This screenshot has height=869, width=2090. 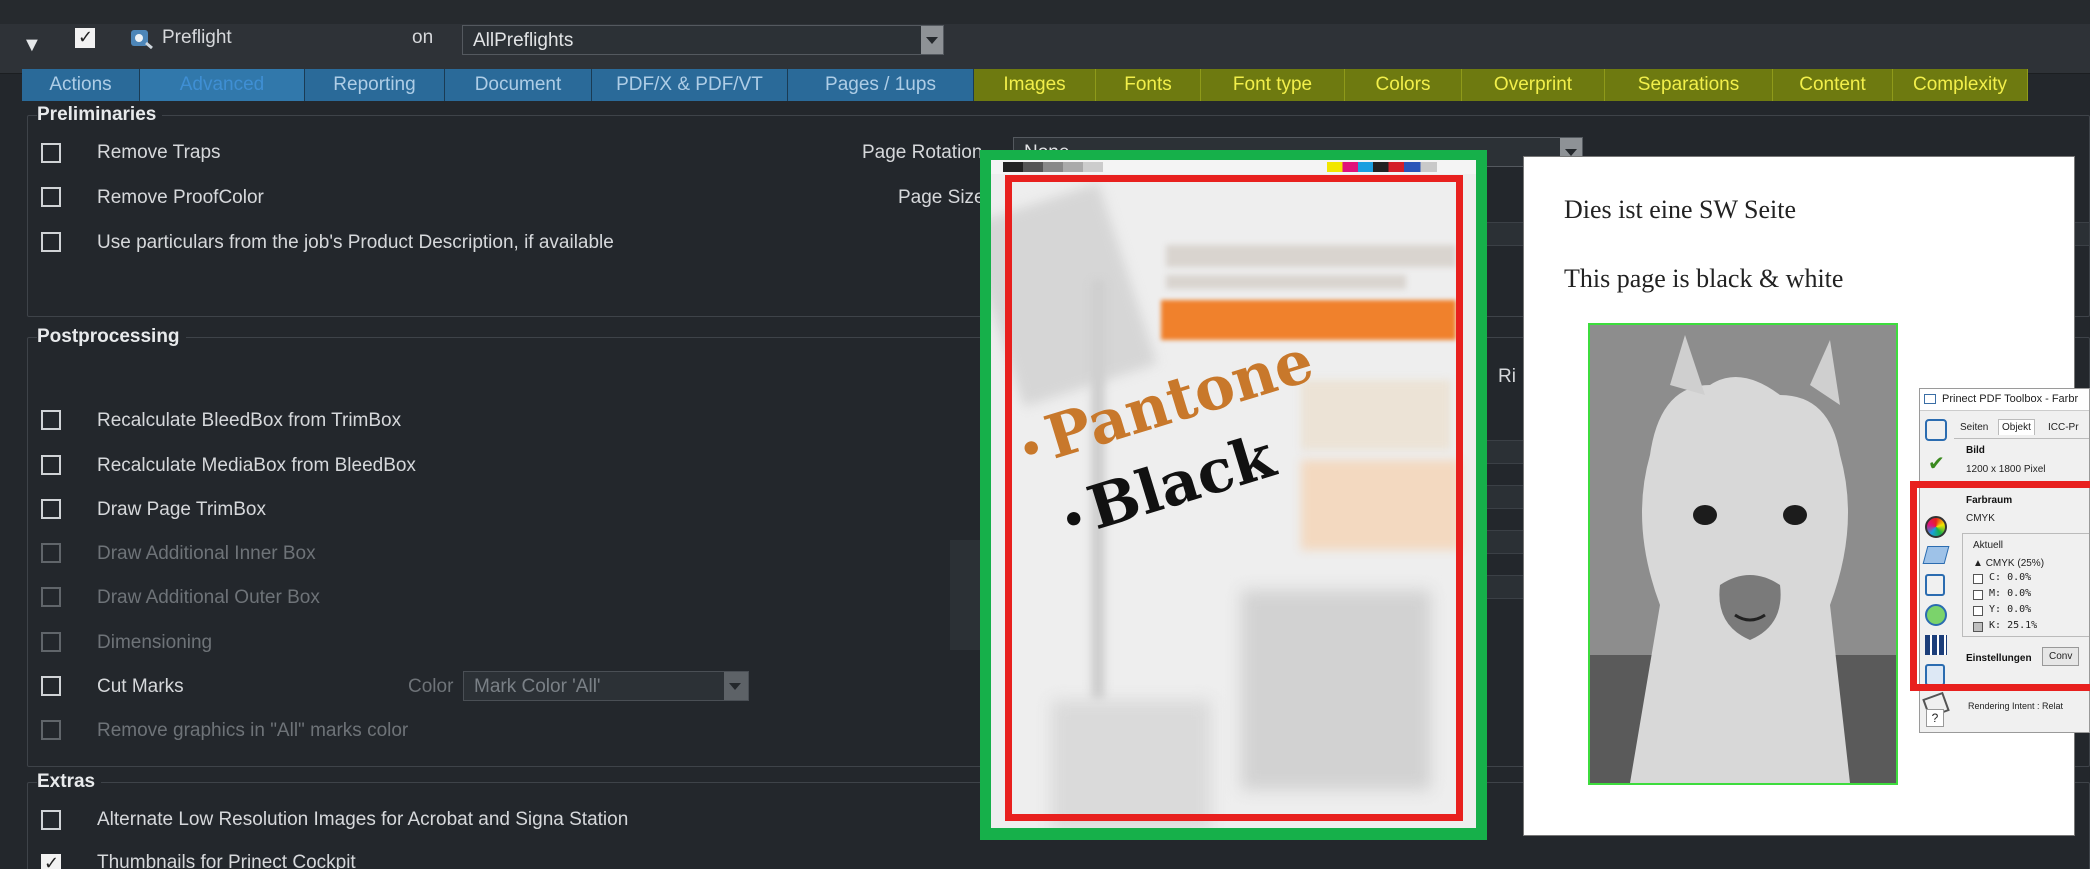 What do you see at coordinates (375, 85) in the screenshot?
I see `tab-reporting: Reporting` at bounding box center [375, 85].